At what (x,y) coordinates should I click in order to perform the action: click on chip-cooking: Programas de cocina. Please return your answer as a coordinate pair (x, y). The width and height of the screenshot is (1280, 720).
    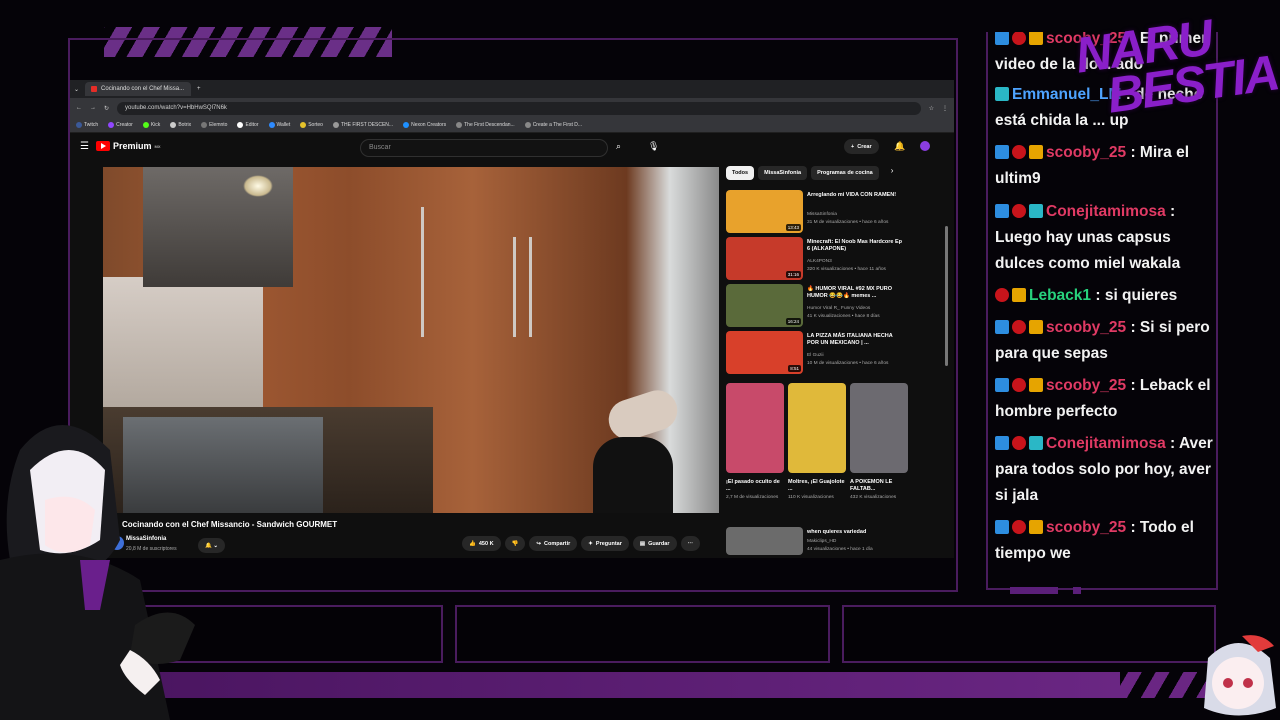
    Looking at the image, I should click on (845, 173).